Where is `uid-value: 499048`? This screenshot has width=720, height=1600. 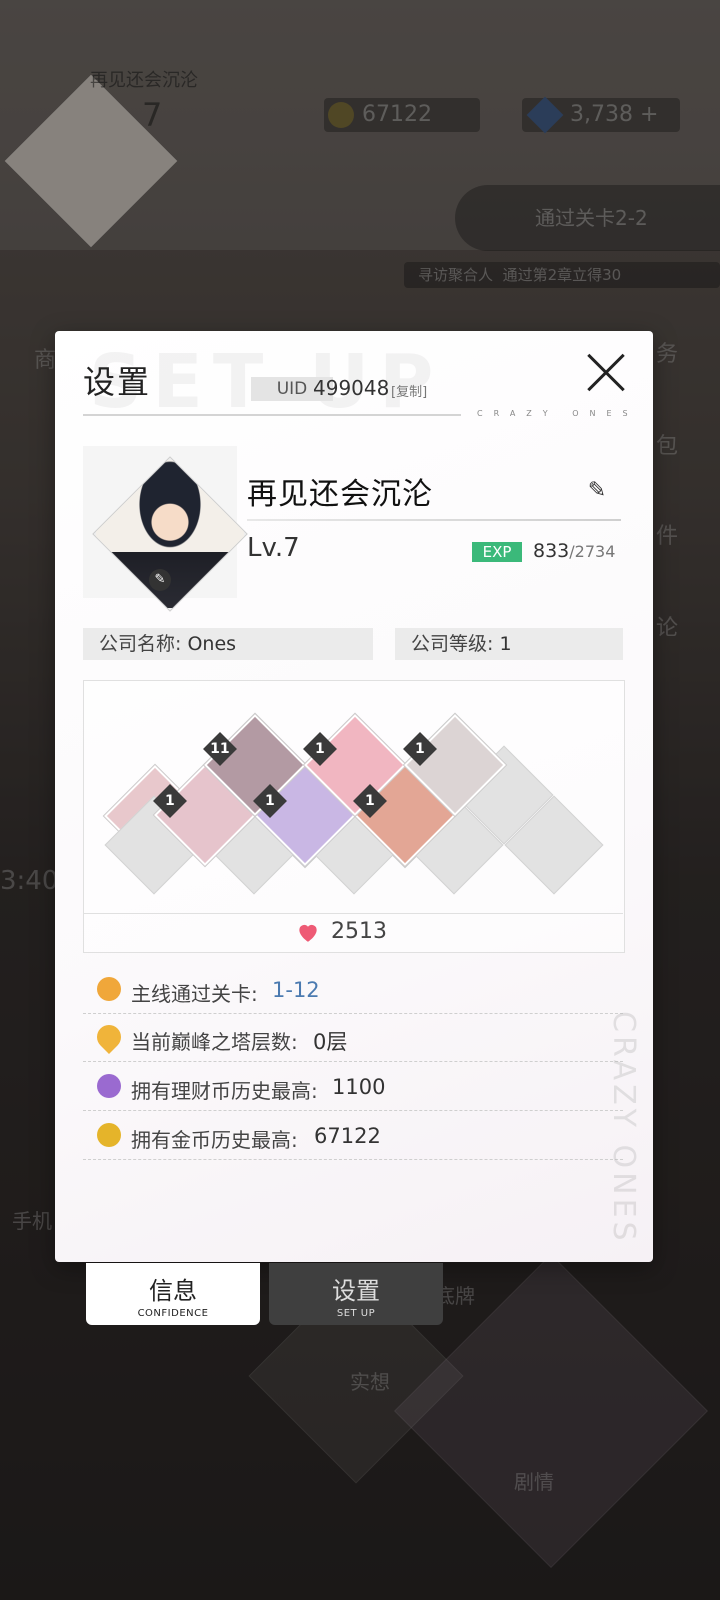 uid-value: 499048 is located at coordinates (351, 388).